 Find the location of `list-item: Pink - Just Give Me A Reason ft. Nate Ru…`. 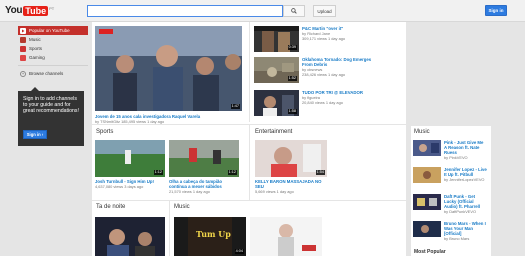

list-item: Pink - Just Give Me A Reason ft. Nate Ru… is located at coordinates (450, 150).